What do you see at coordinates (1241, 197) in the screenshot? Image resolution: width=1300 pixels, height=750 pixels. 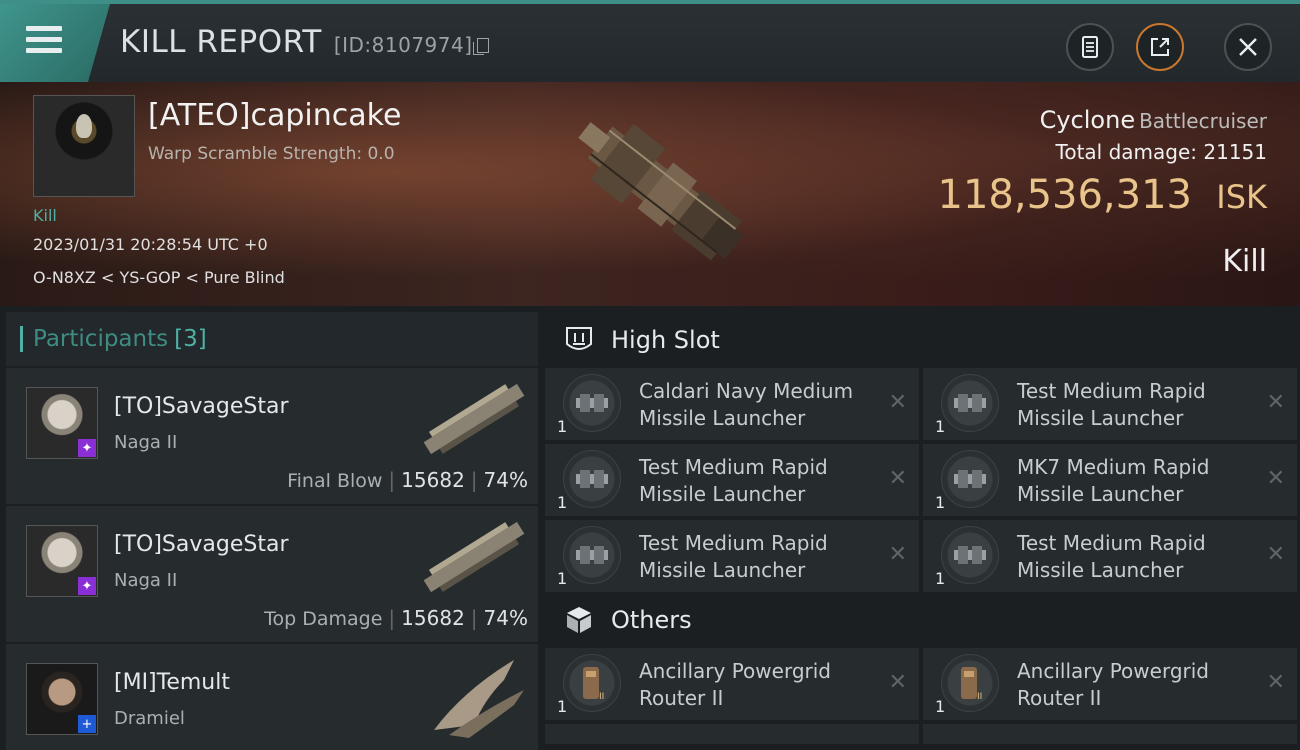 I see `isk-unit: ISK` at bounding box center [1241, 197].